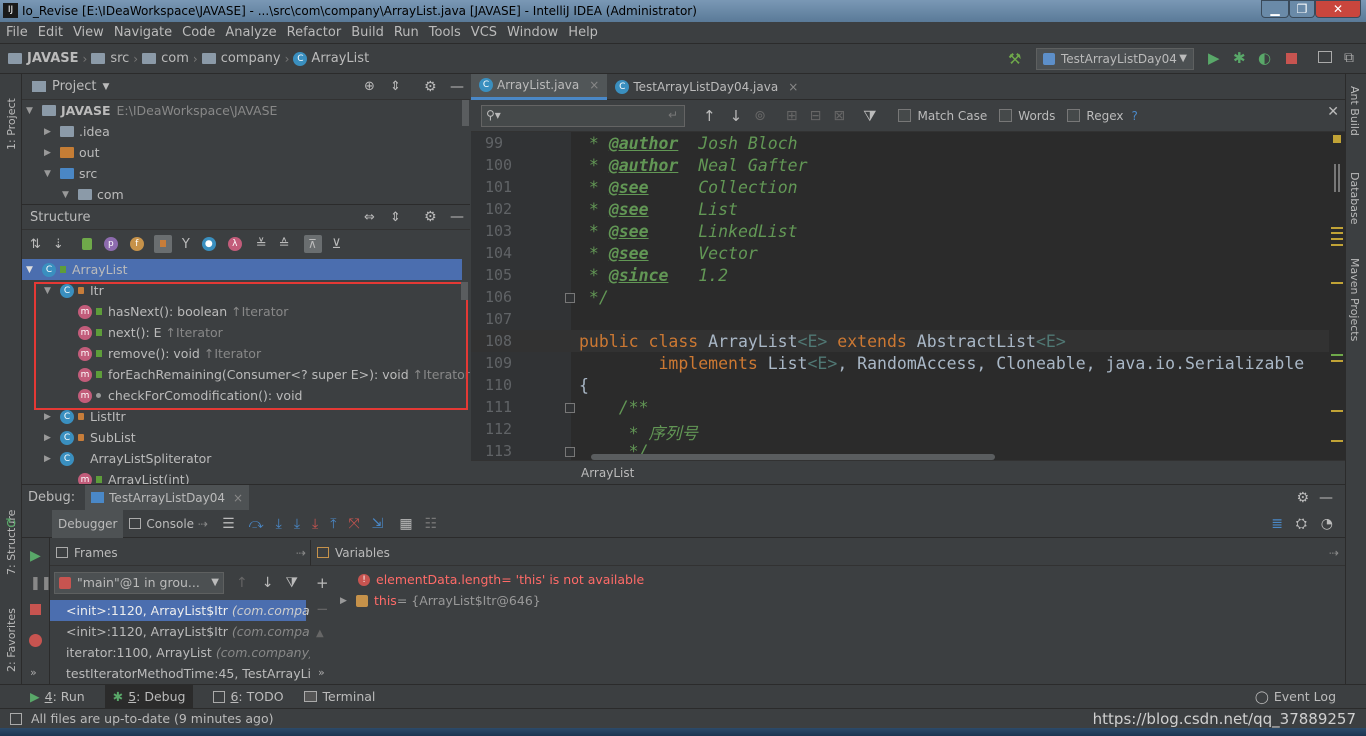  Describe the element at coordinates (90, 437) in the screenshot. I see `structure-item-sublist: ▶ C SubList` at that location.